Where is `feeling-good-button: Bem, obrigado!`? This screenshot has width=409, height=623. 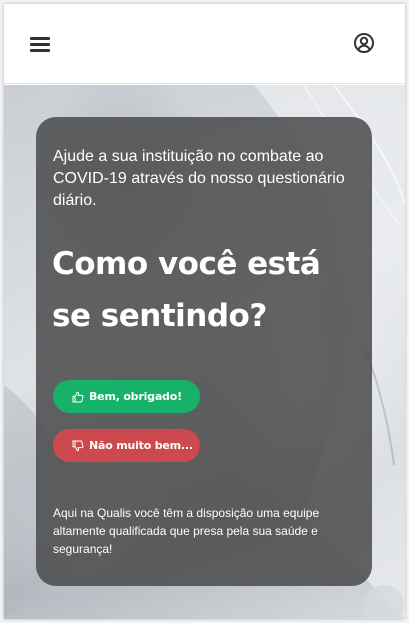 feeling-good-button: Bem, obrigado! is located at coordinates (126, 396).